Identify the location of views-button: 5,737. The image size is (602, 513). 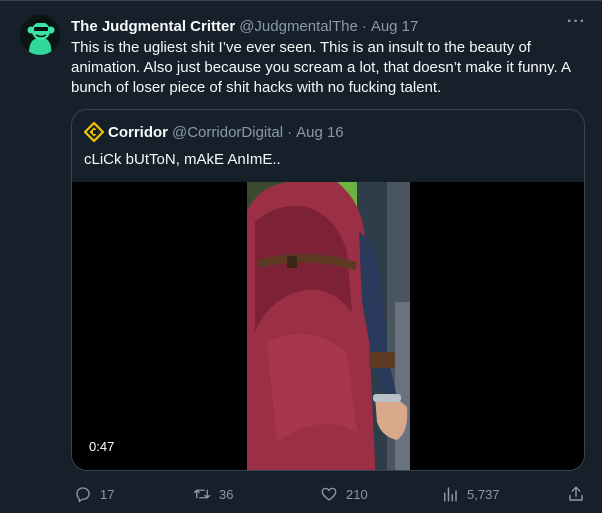
(470, 494).